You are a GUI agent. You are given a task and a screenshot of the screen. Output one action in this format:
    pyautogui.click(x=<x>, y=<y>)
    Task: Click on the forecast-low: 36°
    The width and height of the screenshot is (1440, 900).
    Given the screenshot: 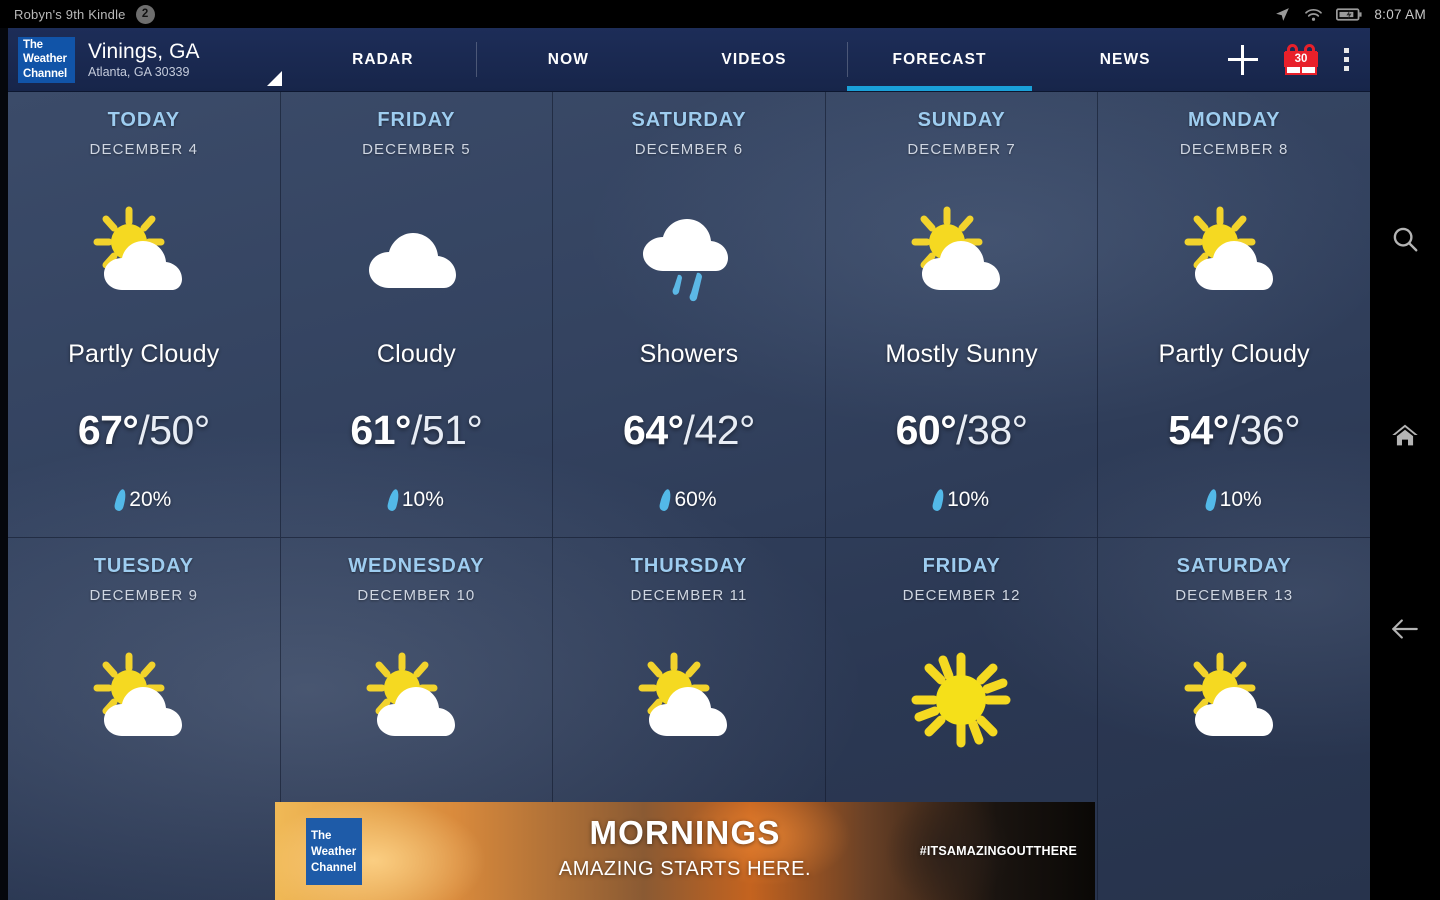 What is the action you would take?
    pyautogui.click(x=1270, y=430)
    